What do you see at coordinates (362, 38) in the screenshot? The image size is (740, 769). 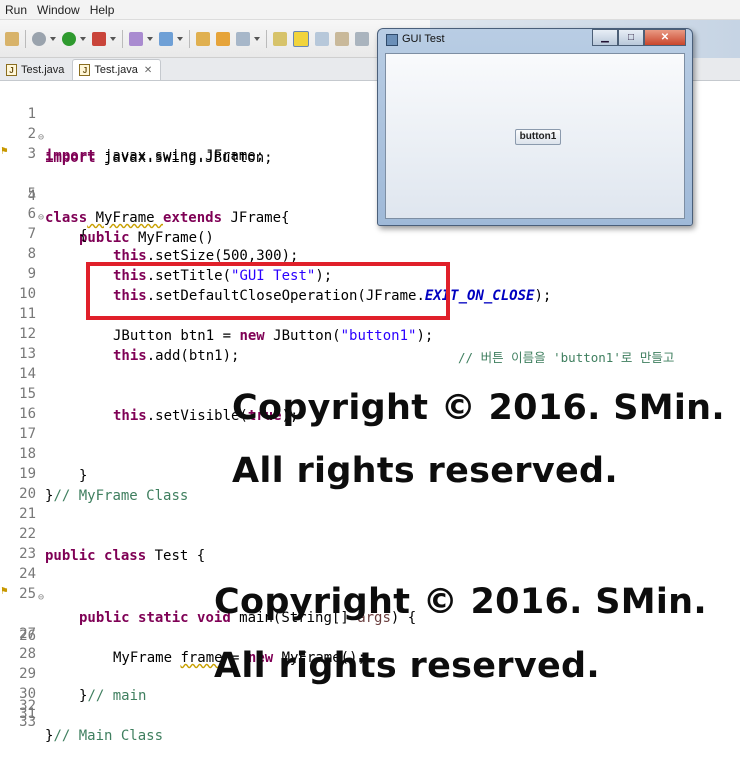 I see `block-selection-icon` at bounding box center [362, 38].